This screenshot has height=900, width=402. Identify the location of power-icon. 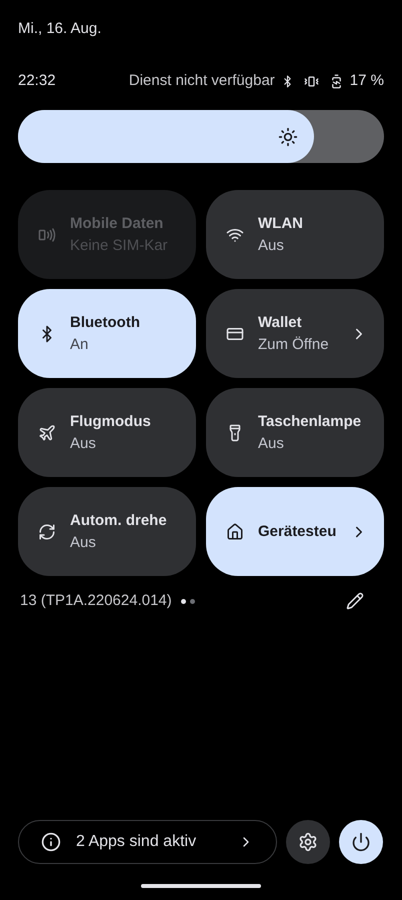
(361, 842).